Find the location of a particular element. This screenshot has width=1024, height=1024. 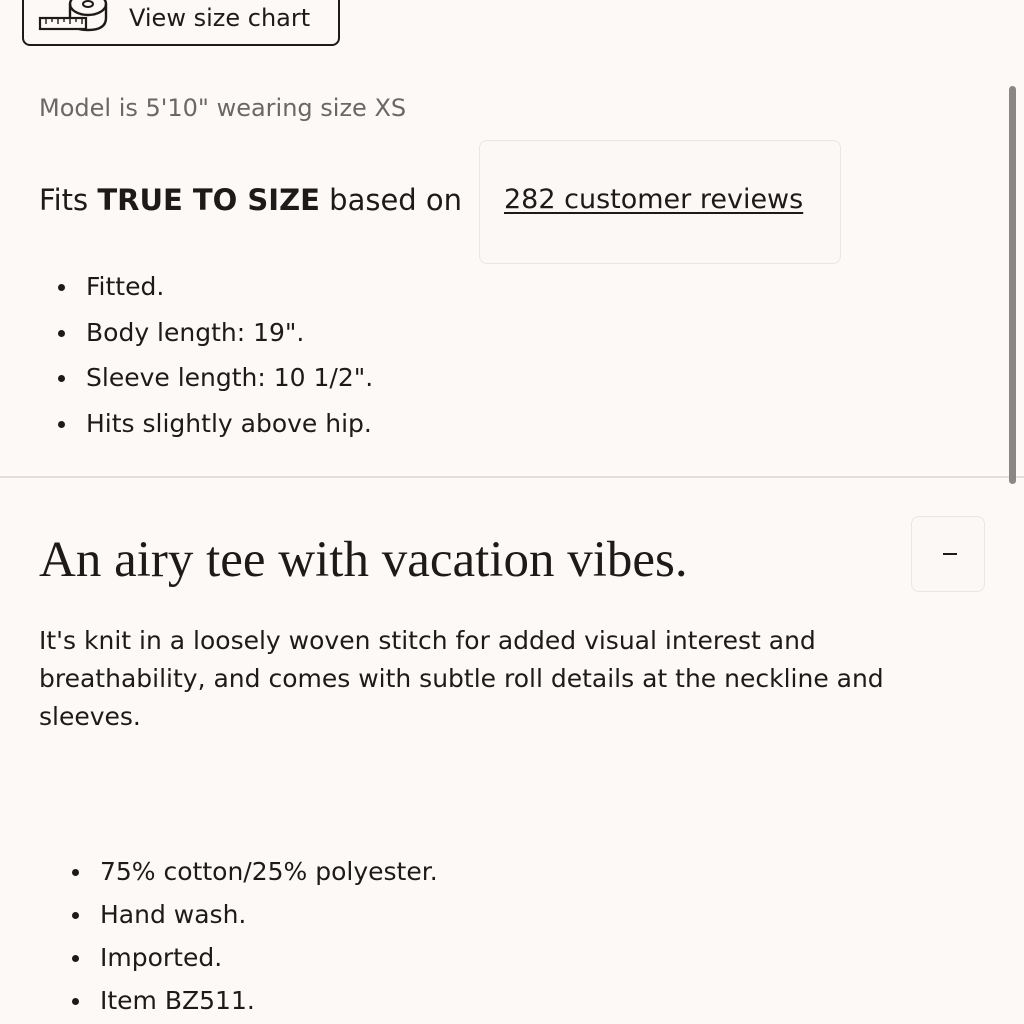

model-note: Model is 5'10" wearing size XS is located at coordinates (223, 108).